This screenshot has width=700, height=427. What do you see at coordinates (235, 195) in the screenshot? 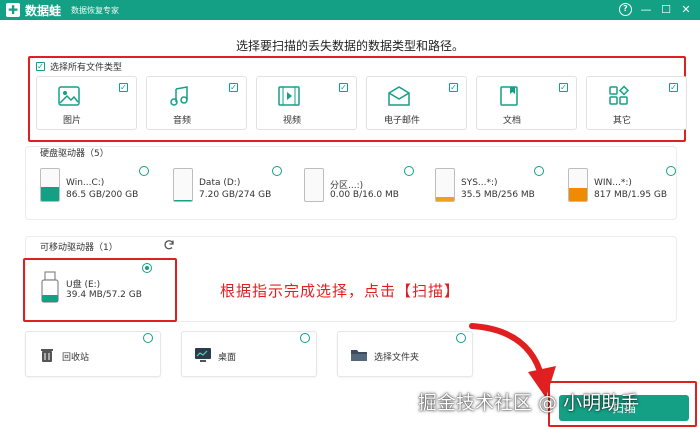
I see `drive-size: 7.20 GB/274 GB` at bounding box center [235, 195].